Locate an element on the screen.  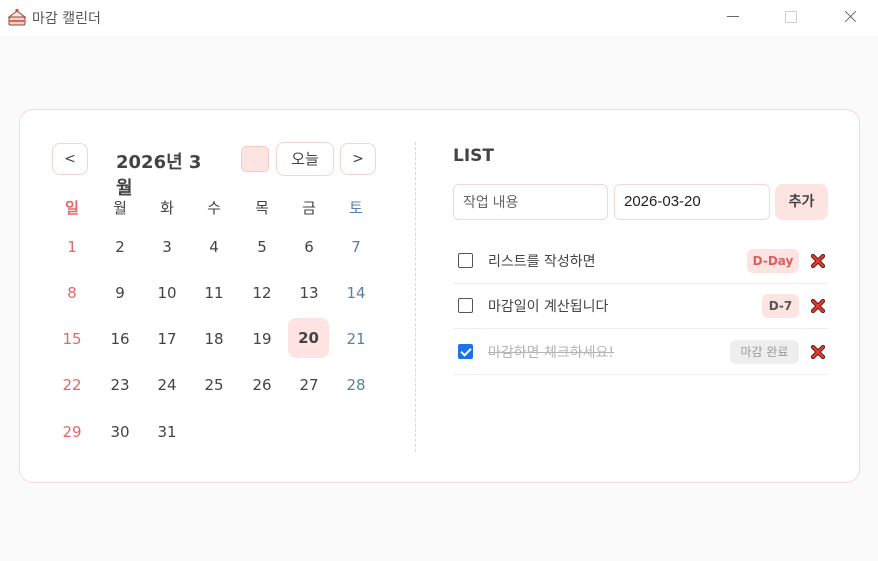
next-month-button: > is located at coordinates (358, 159).